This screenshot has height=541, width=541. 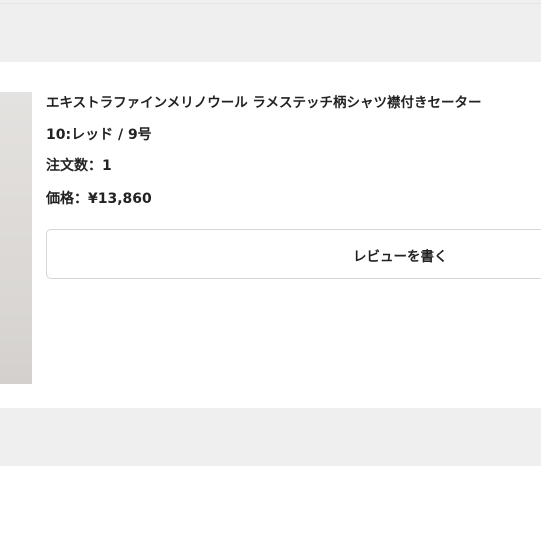 What do you see at coordinates (293, 254) in the screenshot?
I see `write-review-button: レビューを書く` at bounding box center [293, 254].